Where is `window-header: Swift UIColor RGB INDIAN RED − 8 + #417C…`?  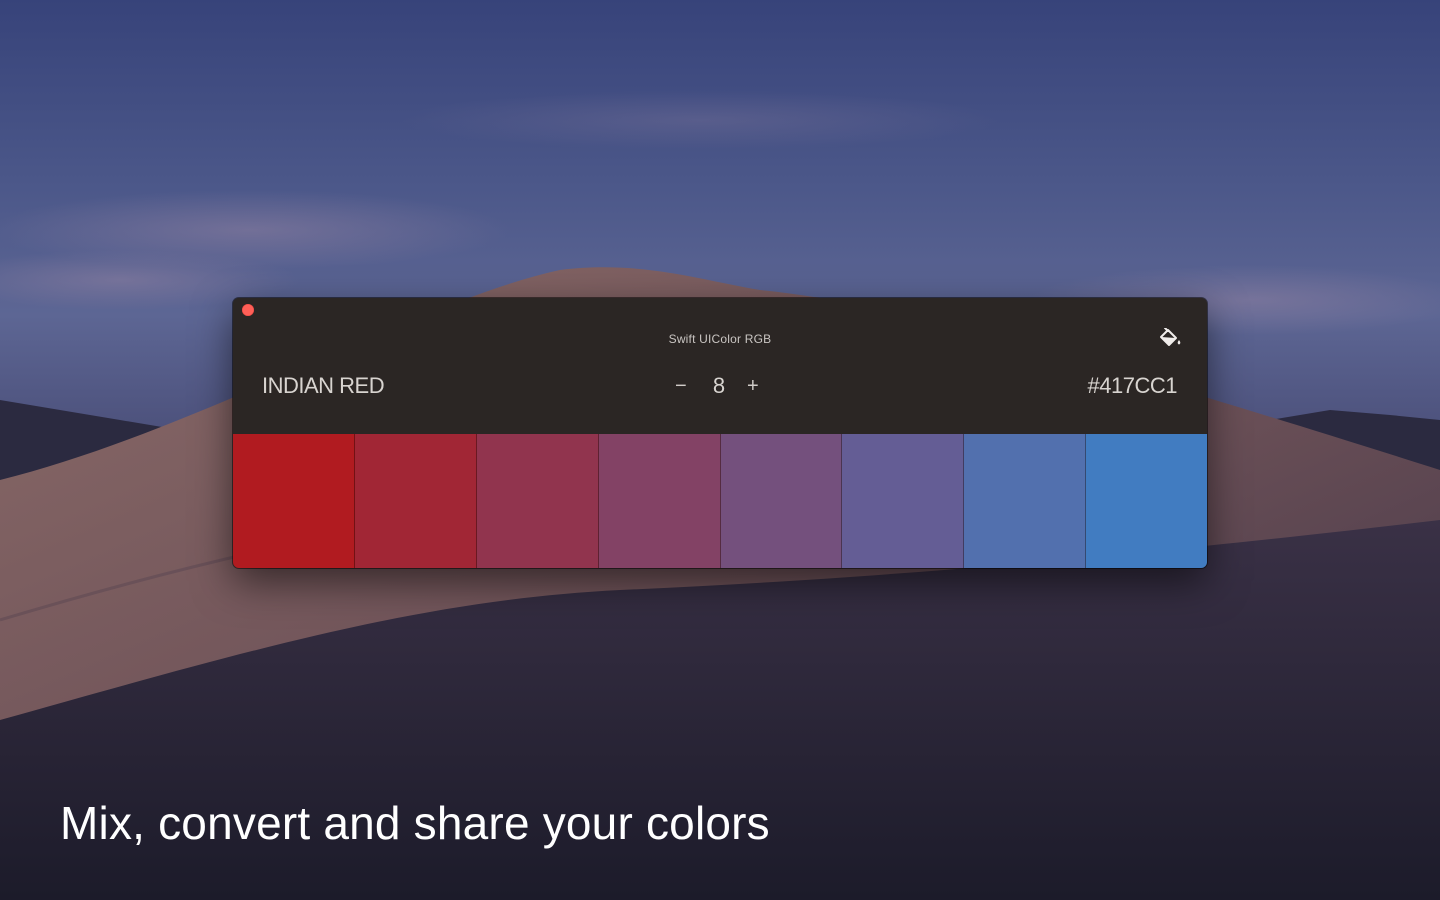 window-header: Swift UIColor RGB INDIAN RED − 8 + #417C… is located at coordinates (720, 366).